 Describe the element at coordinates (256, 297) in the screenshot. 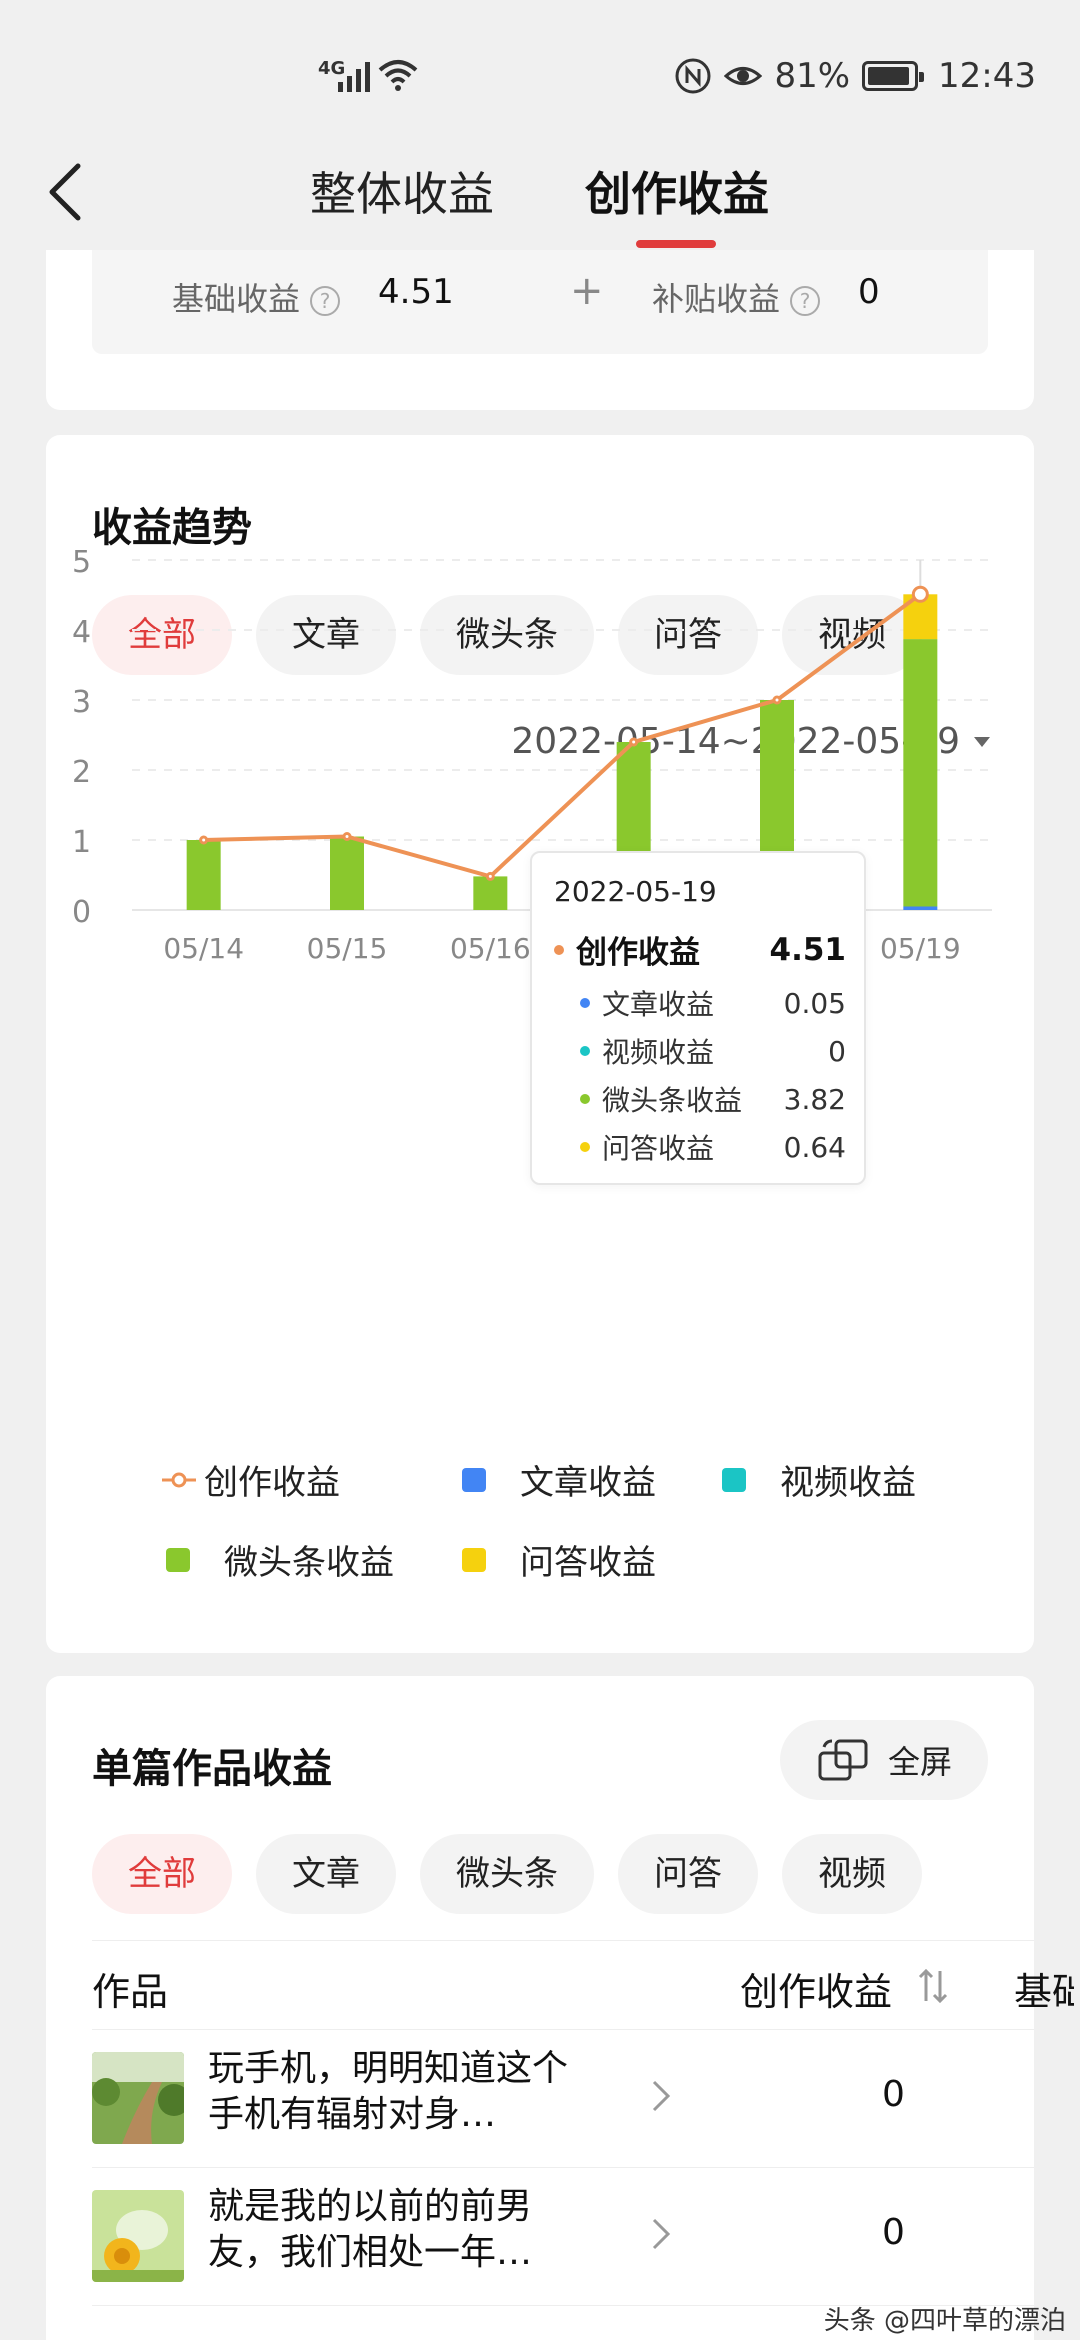

I see `base-income-label: 基础收益?` at that location.